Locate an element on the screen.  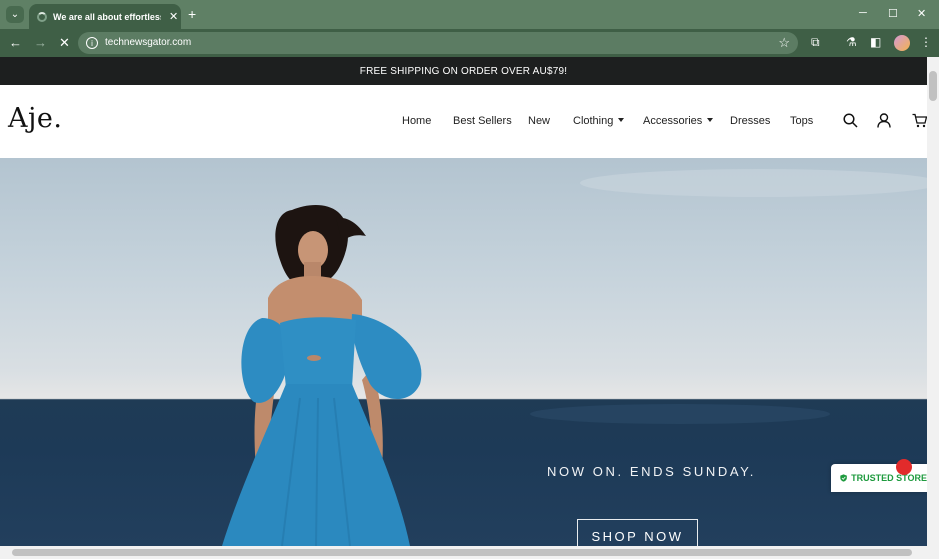
hero-headline: NOW ON. ENDS SUNDAY. is located at coordinates (651, 471).